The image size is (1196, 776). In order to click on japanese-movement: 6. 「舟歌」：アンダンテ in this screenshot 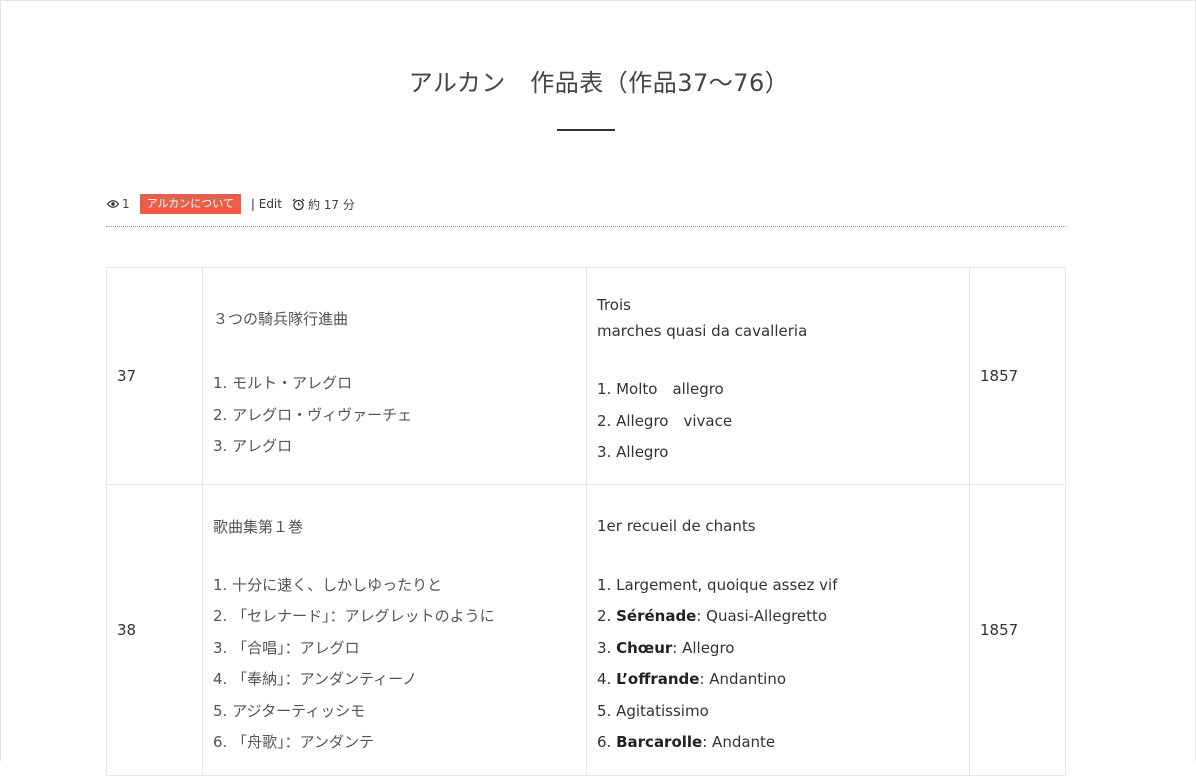, I will do `click(293, 742)`.